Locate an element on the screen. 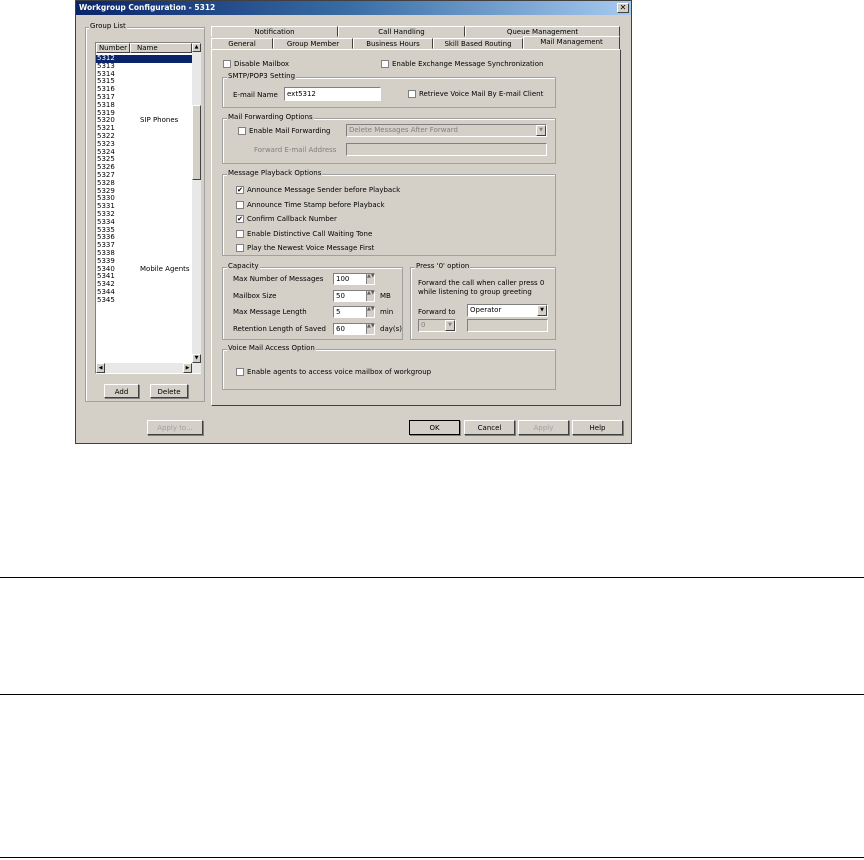  press0-small-value: 0 is located at coordinates (423, 325).